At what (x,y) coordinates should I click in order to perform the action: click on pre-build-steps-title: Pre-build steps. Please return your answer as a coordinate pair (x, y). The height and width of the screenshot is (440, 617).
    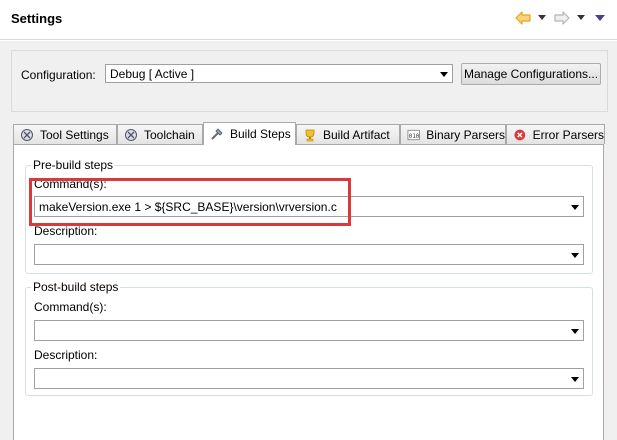
    Looking at the image, I should click on (73, 165).